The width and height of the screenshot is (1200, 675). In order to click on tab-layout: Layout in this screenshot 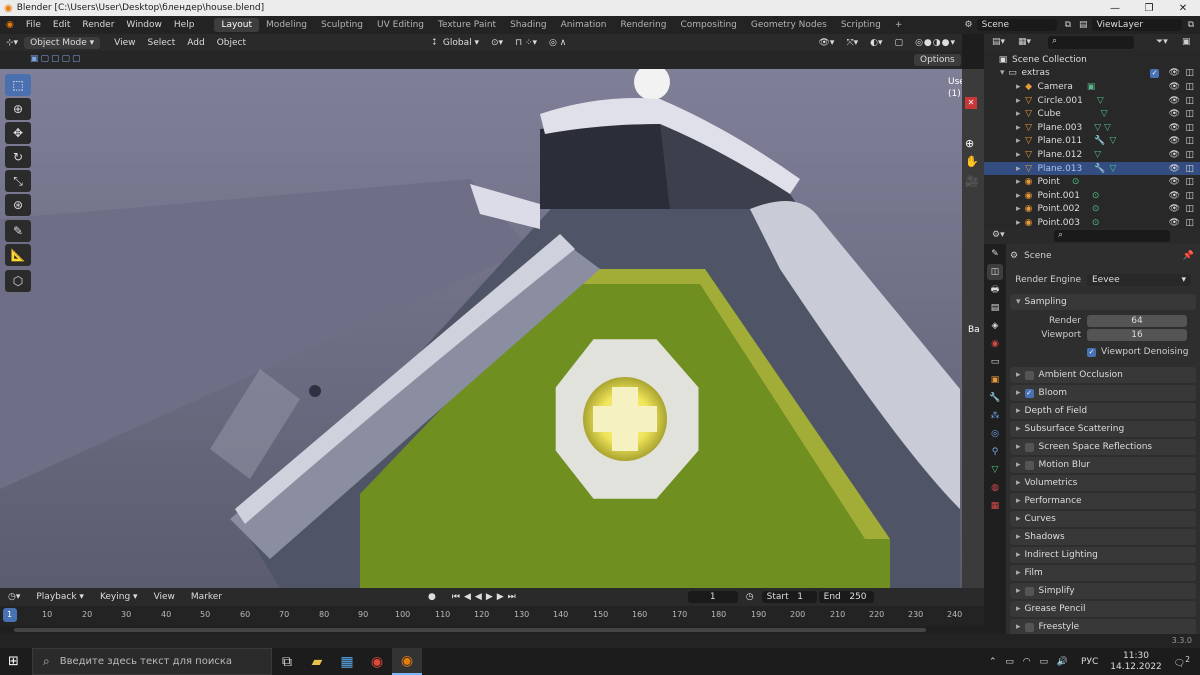, I will do `click(237, 25)`.